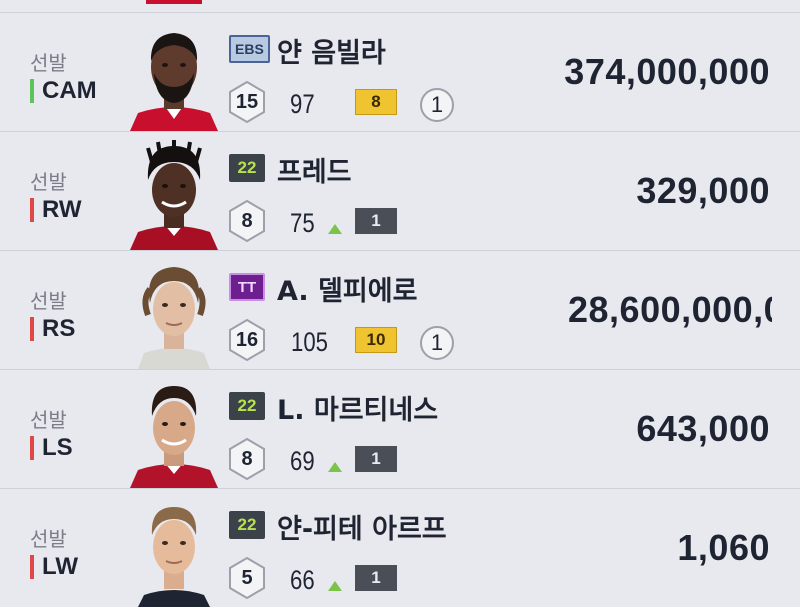 The height and width of the screenshot is (607, 800). I want to click on player-price: 643,000, so click(703, 428).